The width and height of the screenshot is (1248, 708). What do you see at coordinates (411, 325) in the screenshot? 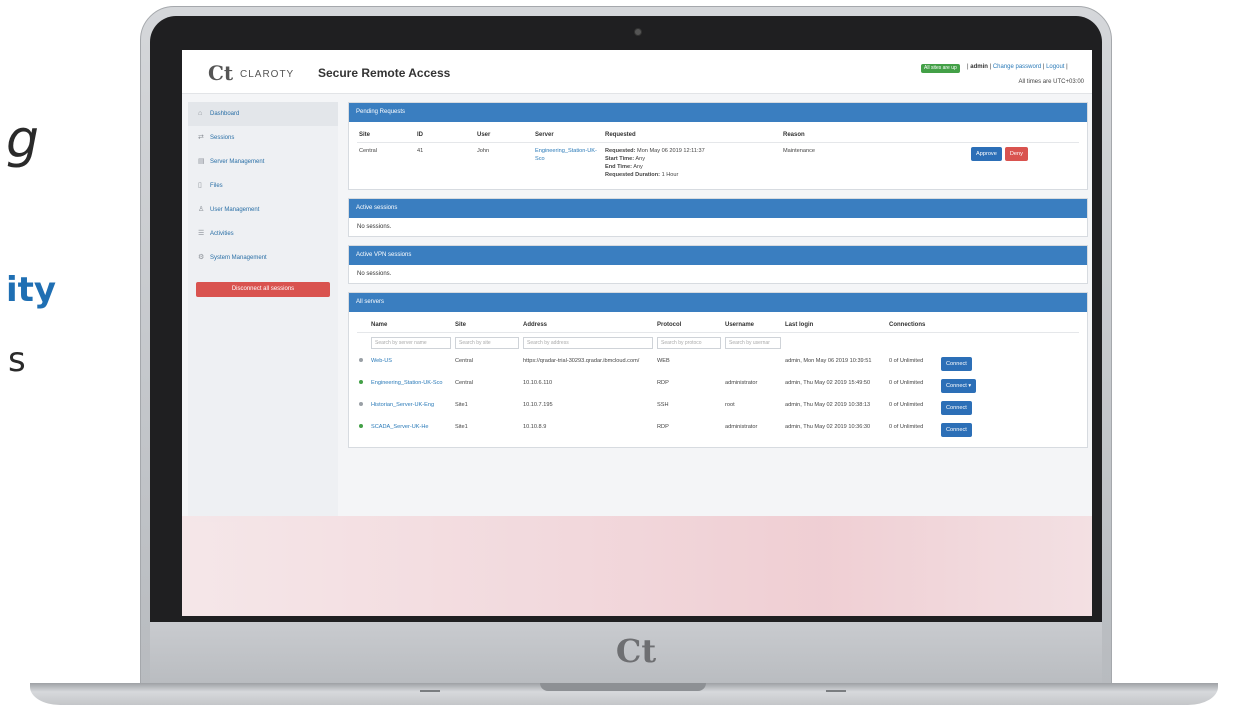
I see `column-header: Name` at bounding box center [411, 325].